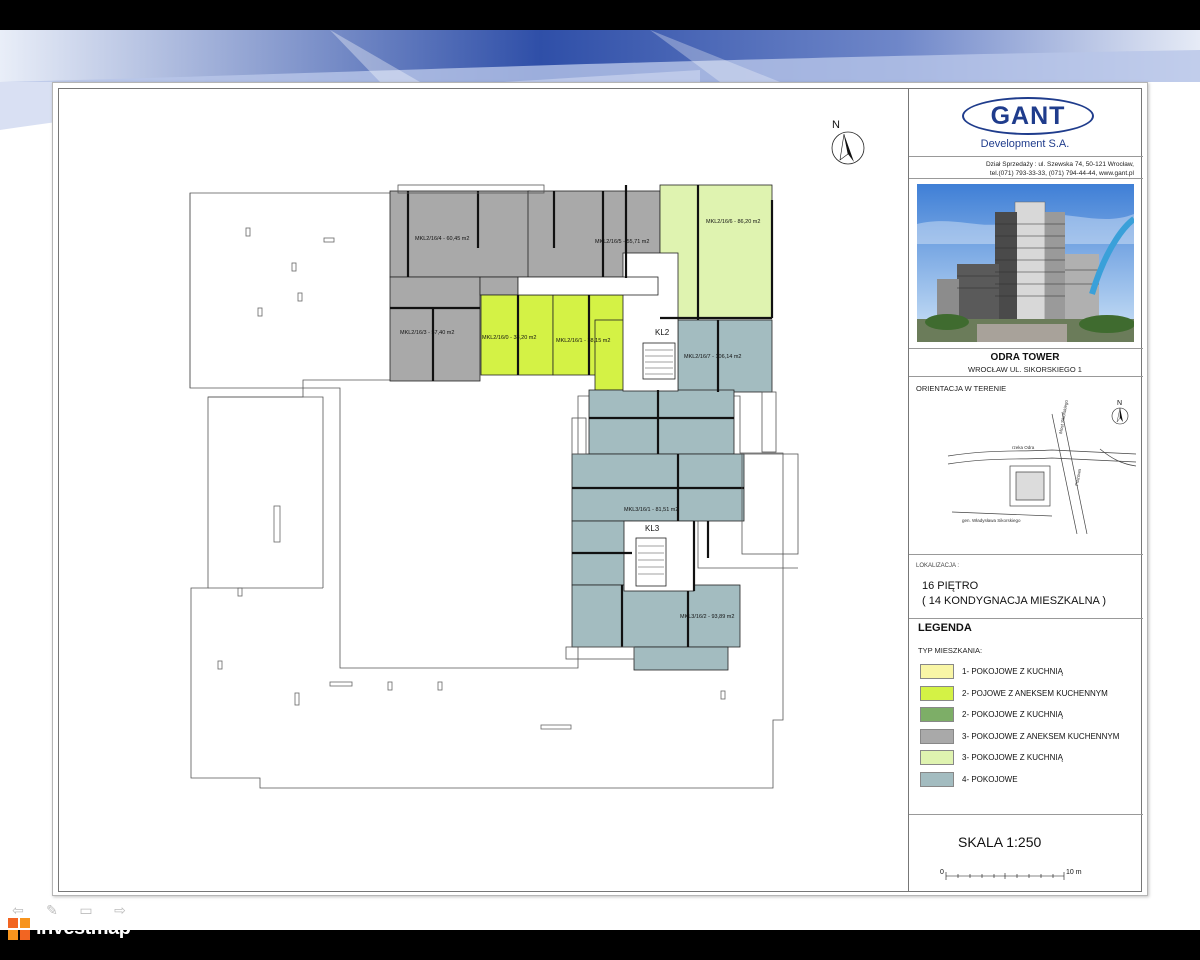  Describe the element at coordinates (1025, 369) in the screenshot. I see `project-address: WROCŁAW UL. SIKORSKIEGO 1` at that location.